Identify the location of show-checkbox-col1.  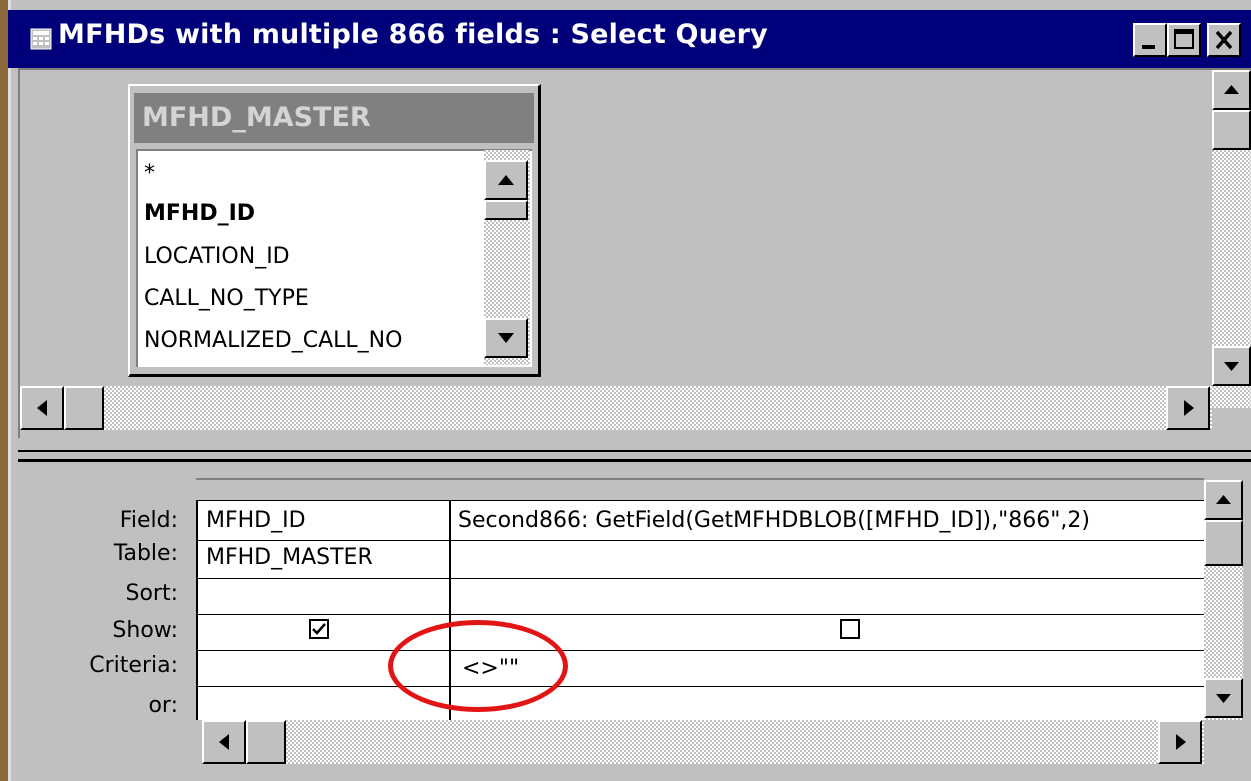
(319, 629).